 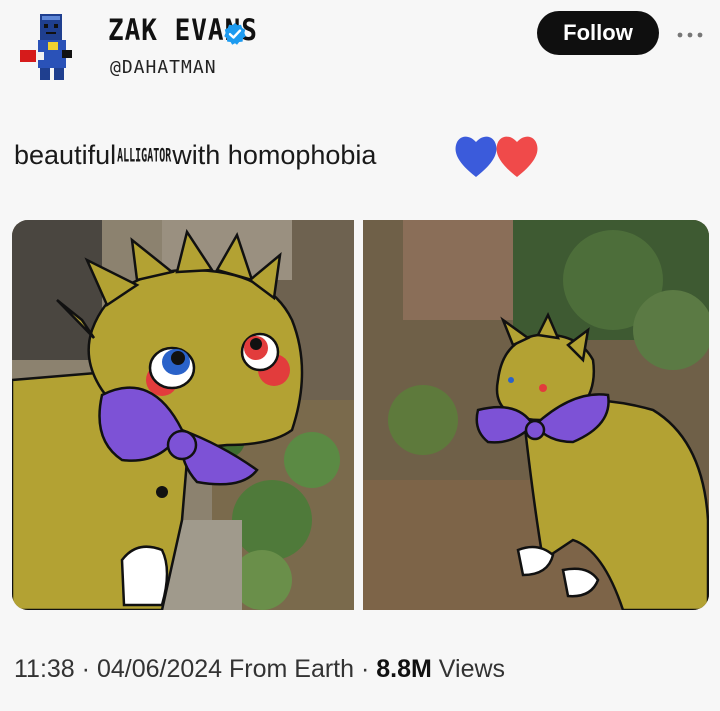 I want to click on blue-heart-icon, so click(x=476, y=156).